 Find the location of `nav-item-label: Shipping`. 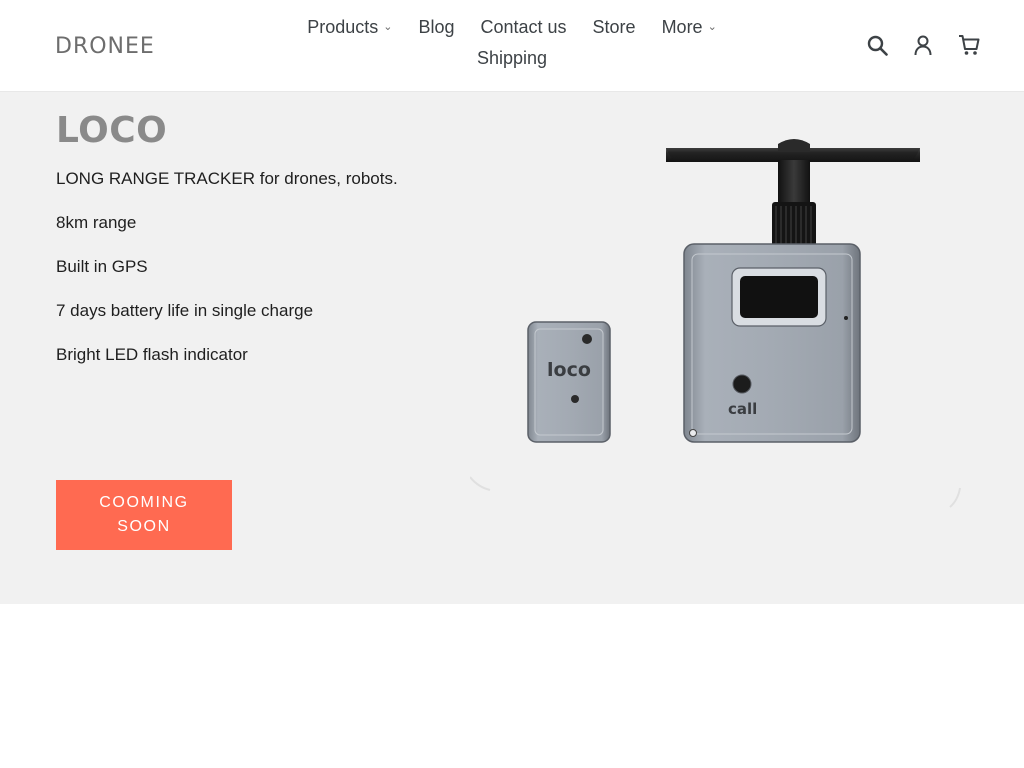

nav-item-label: Shipping is located at coordinates (512, 58).